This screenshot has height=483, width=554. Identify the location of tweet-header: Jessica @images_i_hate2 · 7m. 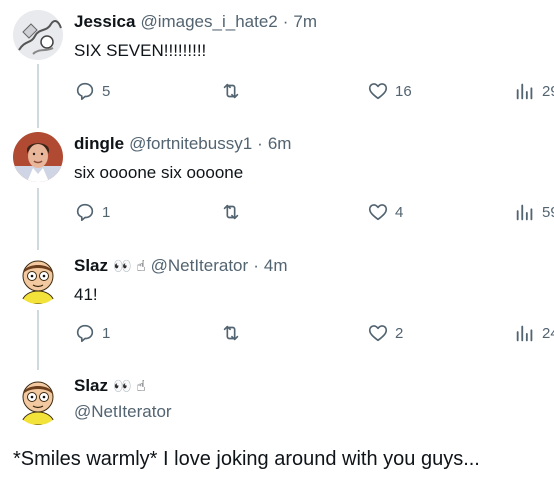
(195, 22).